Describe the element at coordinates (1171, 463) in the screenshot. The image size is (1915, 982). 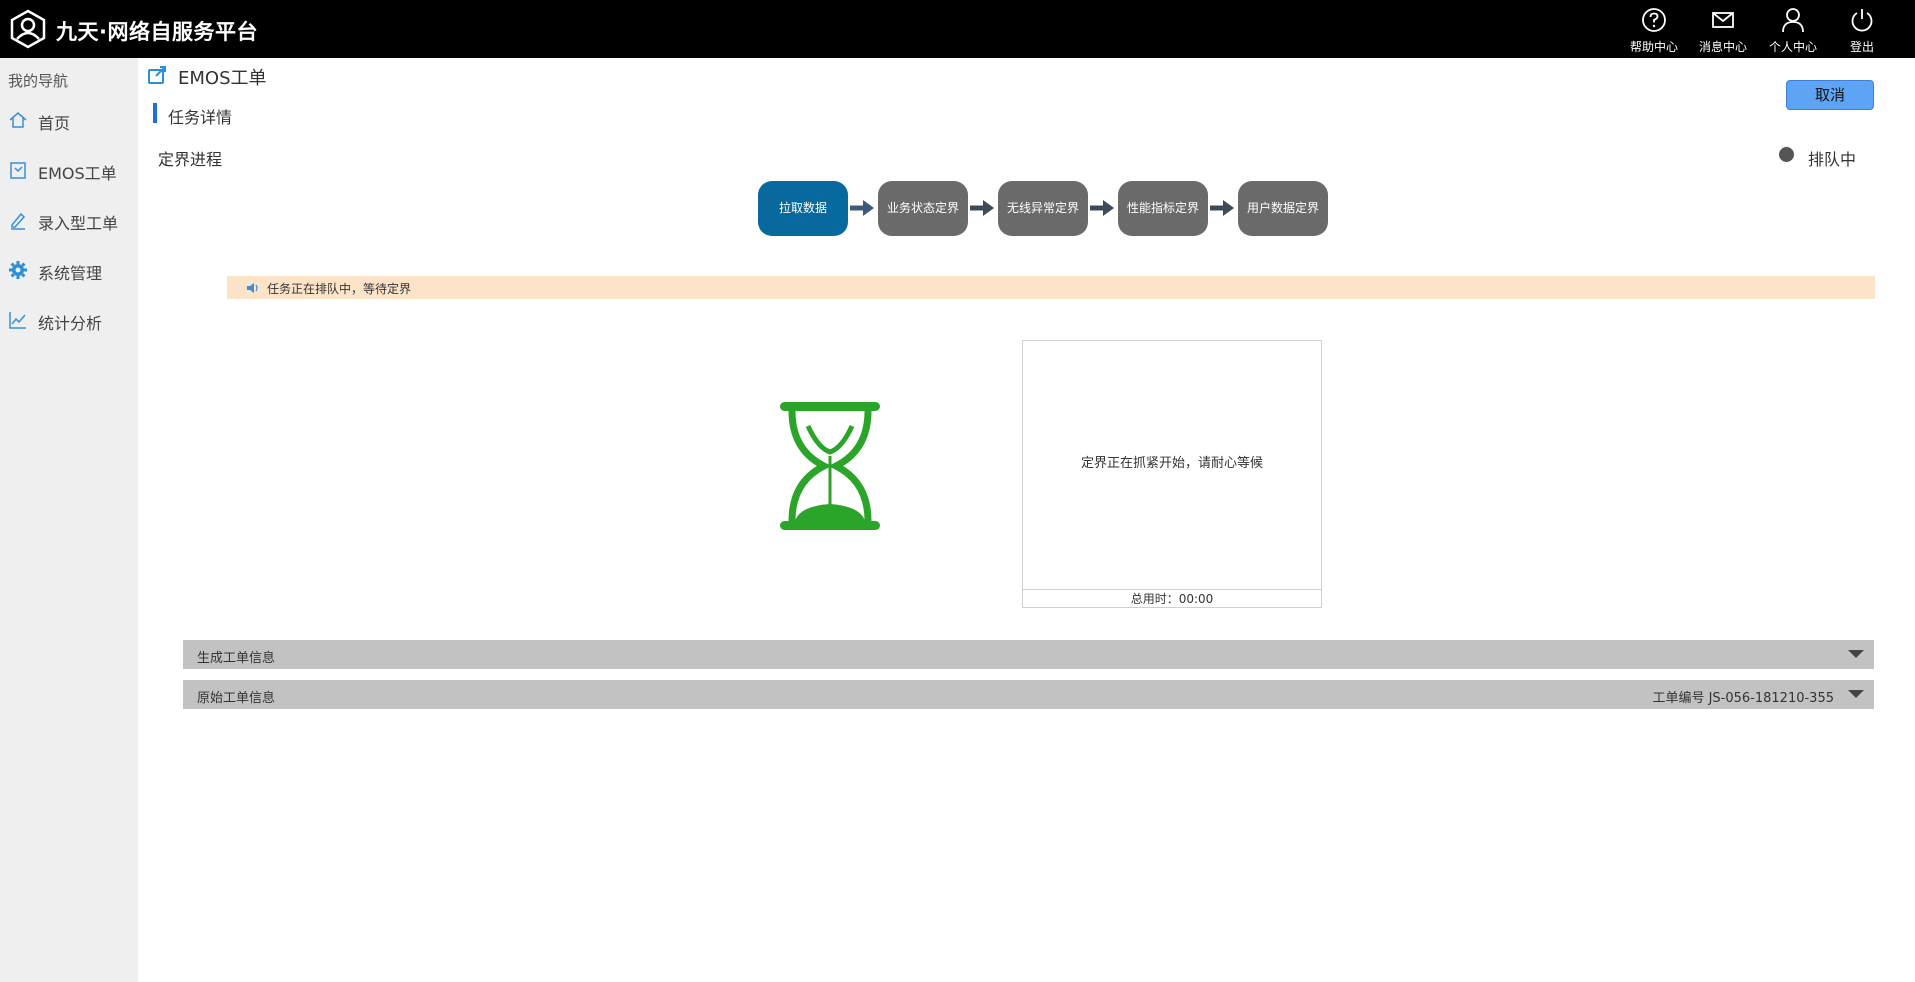
I see `wait-message: 定界正在抓紧开始，请耐心等候` at that location.